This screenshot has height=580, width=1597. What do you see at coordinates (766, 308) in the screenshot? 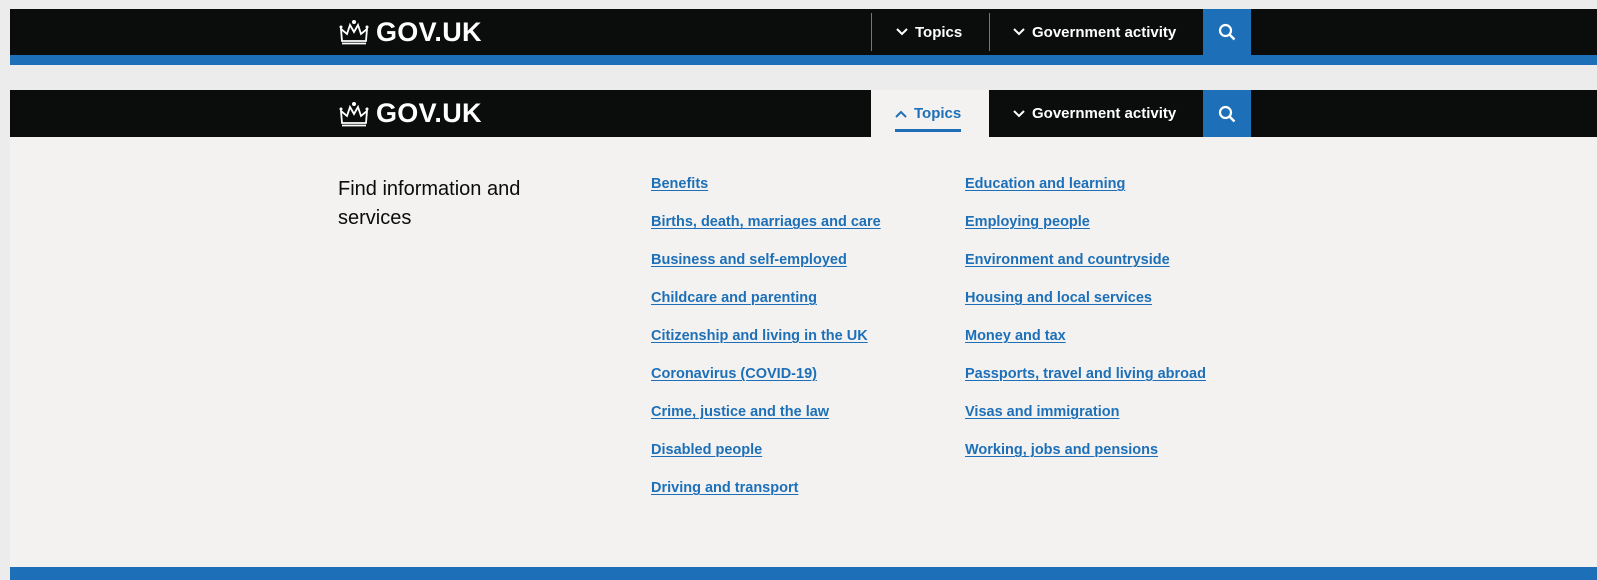
I see `list-item: Childcare and parenting` at bounding box center [766, 308].